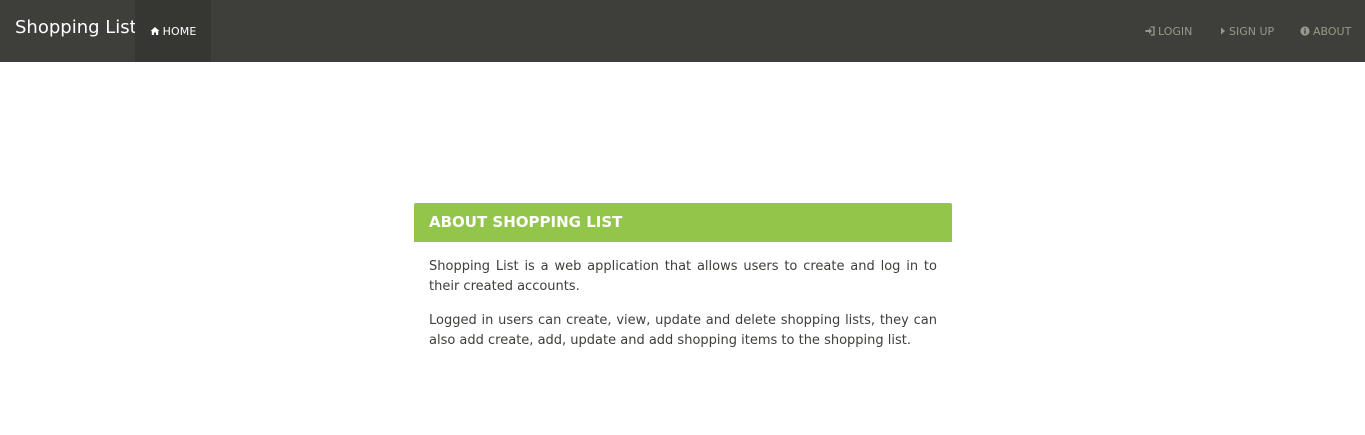  Describe the element at coordinates (1175, 31) in the screenshot. I see `nav-login-label: LOGIN` at that location.